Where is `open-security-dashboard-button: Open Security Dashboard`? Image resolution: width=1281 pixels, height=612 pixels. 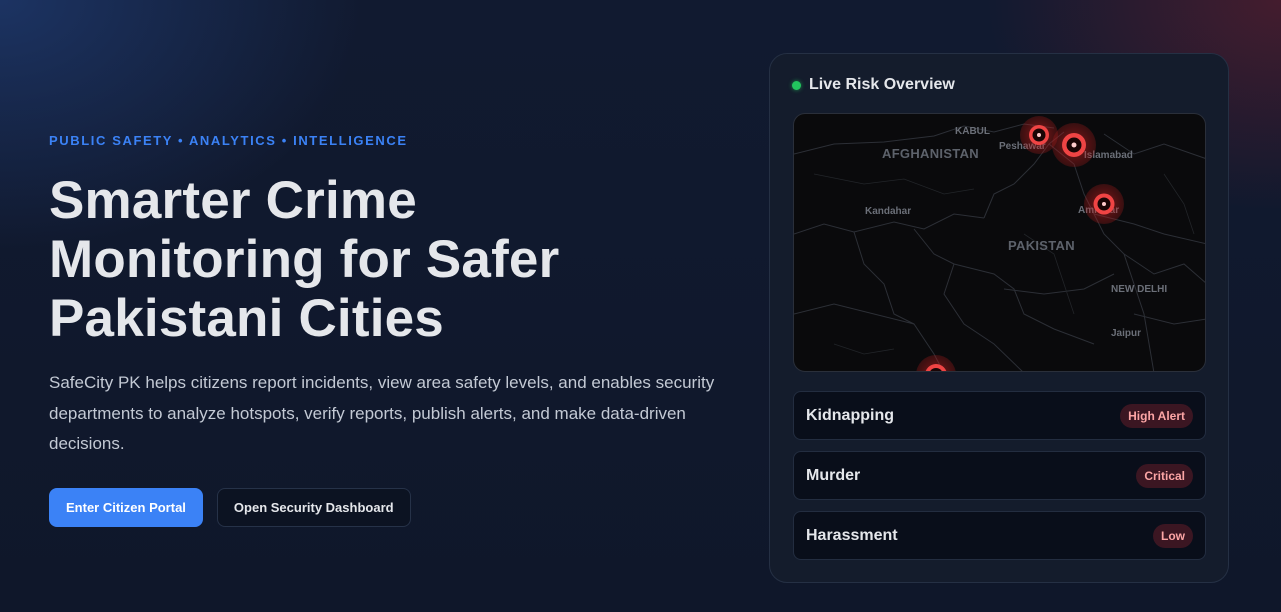
open-security-dashboard-button: Open Security Dashboard is located at coordinates (313, 507).